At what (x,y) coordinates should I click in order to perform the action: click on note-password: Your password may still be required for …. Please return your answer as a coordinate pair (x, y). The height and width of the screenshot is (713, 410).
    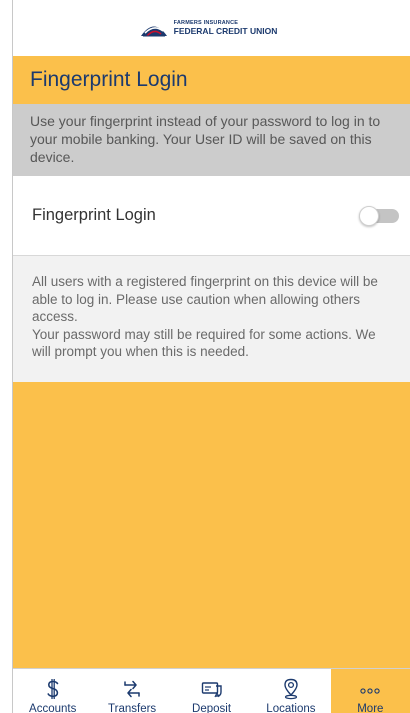
    Looking at the image, I should click on (204, 343).